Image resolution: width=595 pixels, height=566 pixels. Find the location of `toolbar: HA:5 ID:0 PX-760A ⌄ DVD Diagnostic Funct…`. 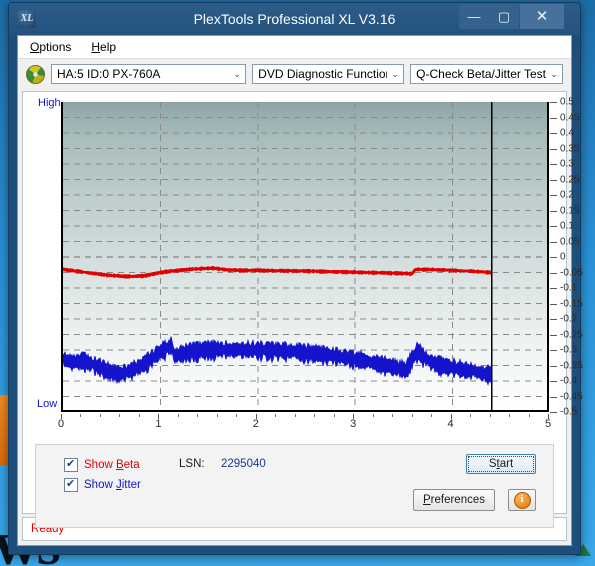

toolbar: HA:5 ID:0 PX-760A ⌄ DVD Diagnostic Funct… is located at coordinates (294, 74).